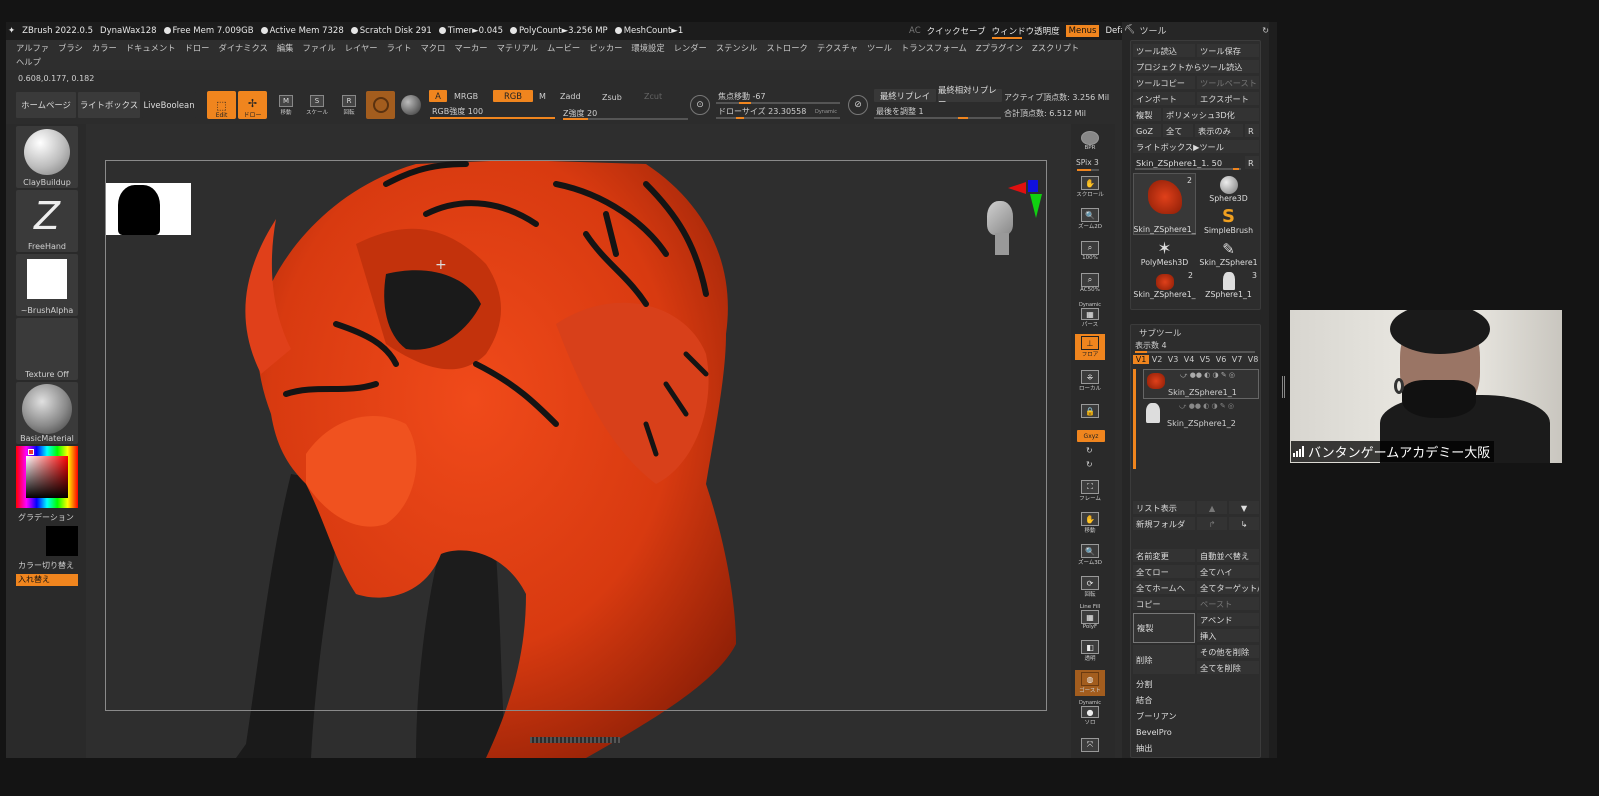 Image resolution: width=1599 pixels, height=796 pixels. I want to click on move-view-button: ✋ 移動, so click(1090, 523).